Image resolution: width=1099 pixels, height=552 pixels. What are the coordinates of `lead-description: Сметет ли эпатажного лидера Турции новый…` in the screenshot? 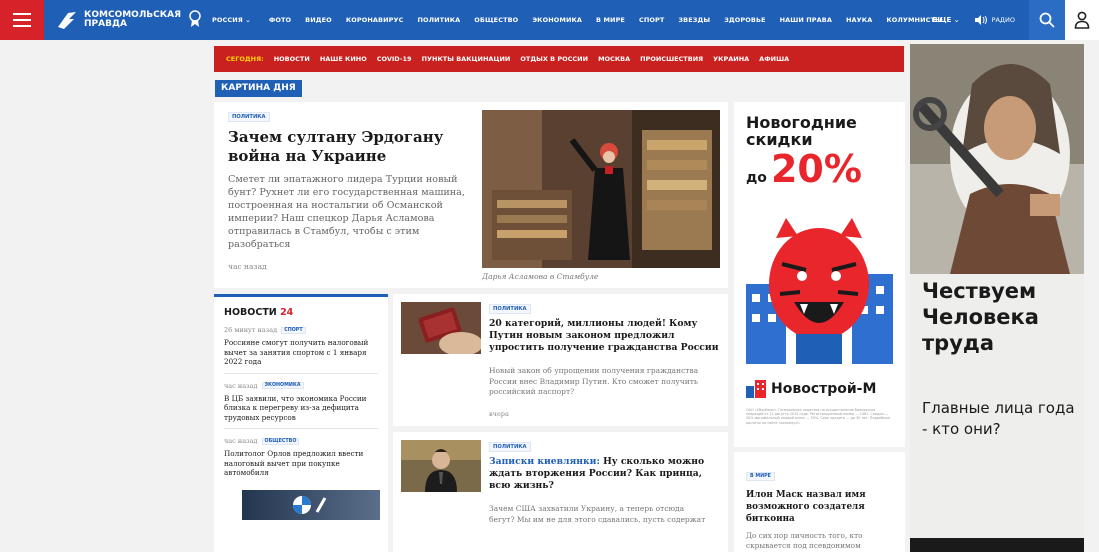 It's located at (346, 212).